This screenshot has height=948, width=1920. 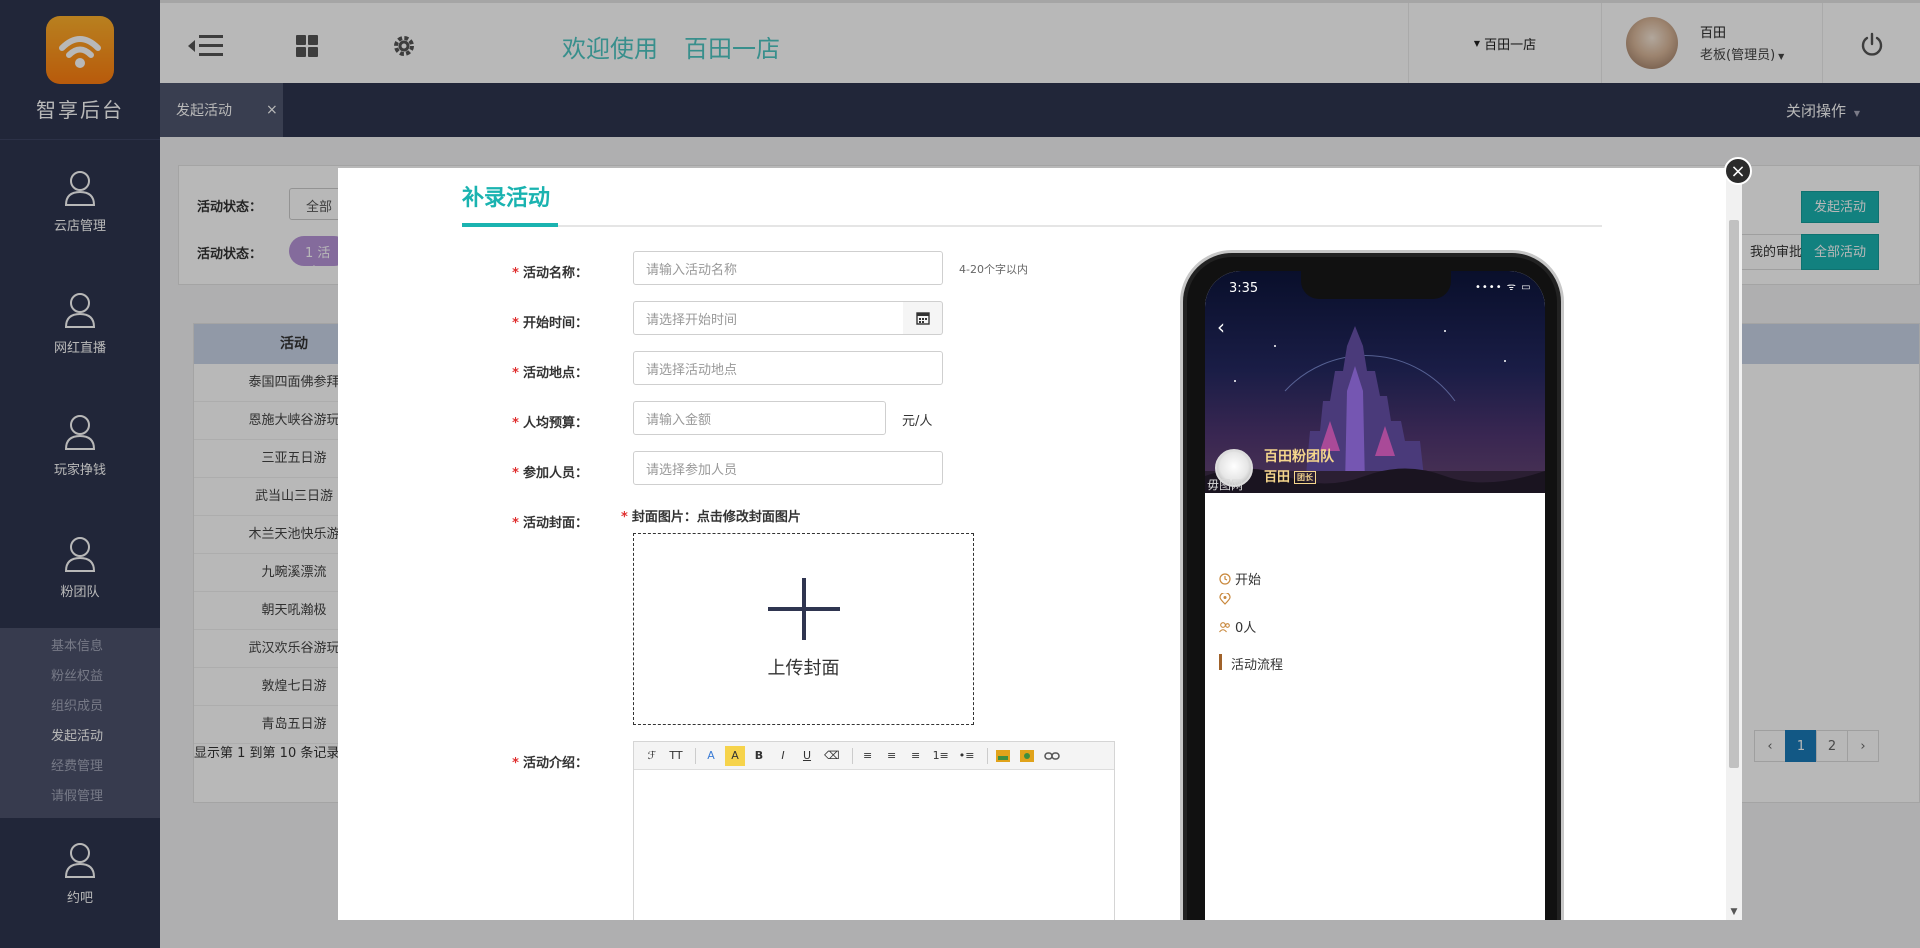 I want to click on phone-notch, so click(x=1376, y=285).